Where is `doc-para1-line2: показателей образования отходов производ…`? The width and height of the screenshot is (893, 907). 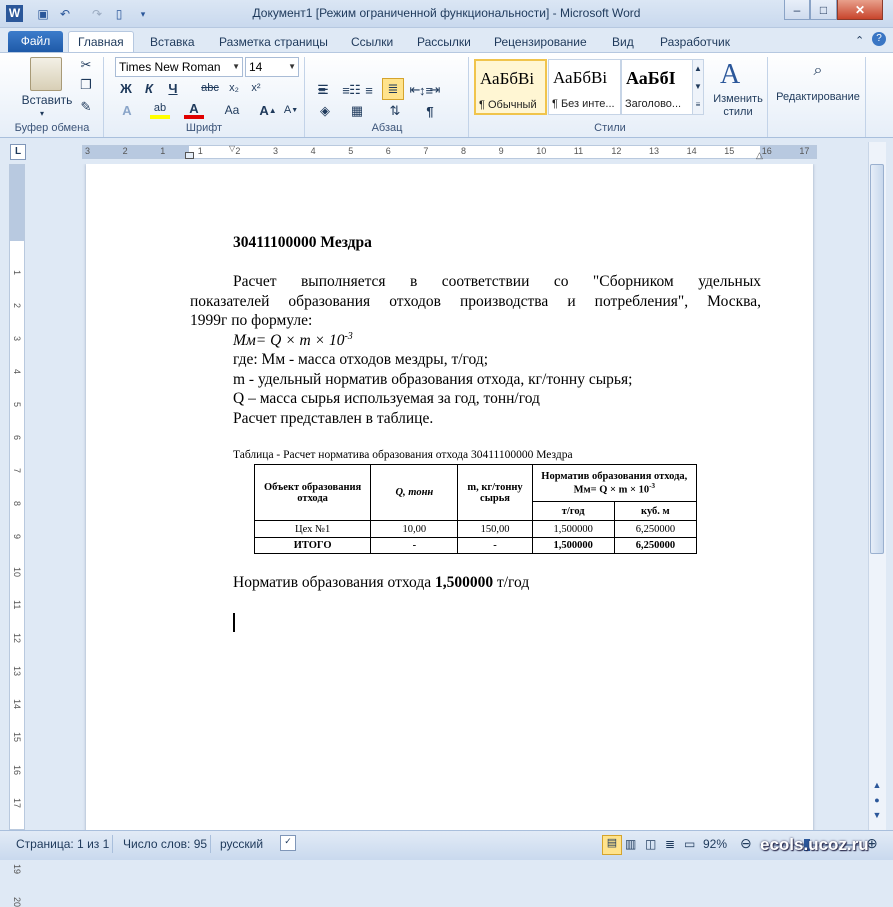
doc-para1-line2: показателей образования отходов производ… is located at coordinates (475, 302).